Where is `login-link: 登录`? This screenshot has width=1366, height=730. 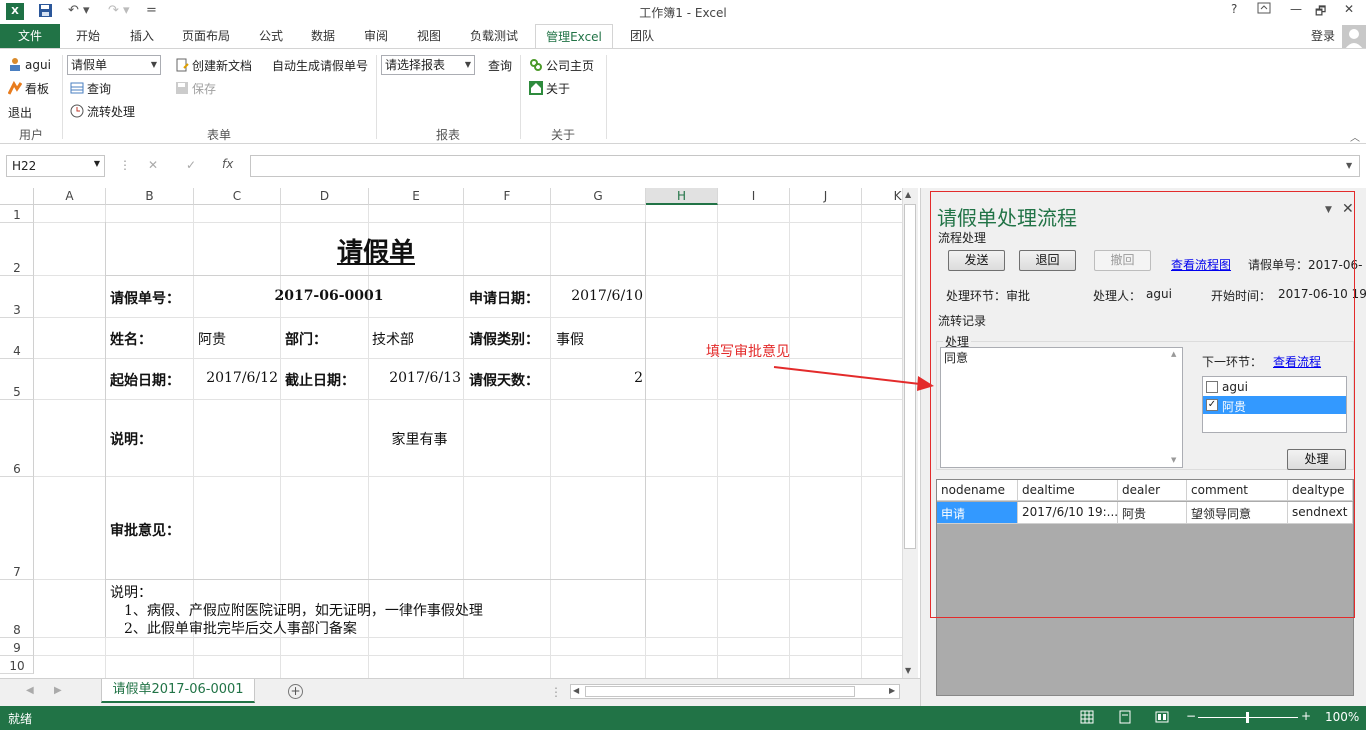 login-link: 登录 is located at coordinates (1323, 36).